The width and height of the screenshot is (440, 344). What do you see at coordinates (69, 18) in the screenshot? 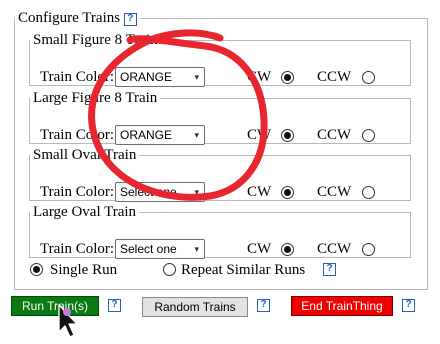
I see `configure-trains-title: Configure Trains` at bounding box center [69, 18].